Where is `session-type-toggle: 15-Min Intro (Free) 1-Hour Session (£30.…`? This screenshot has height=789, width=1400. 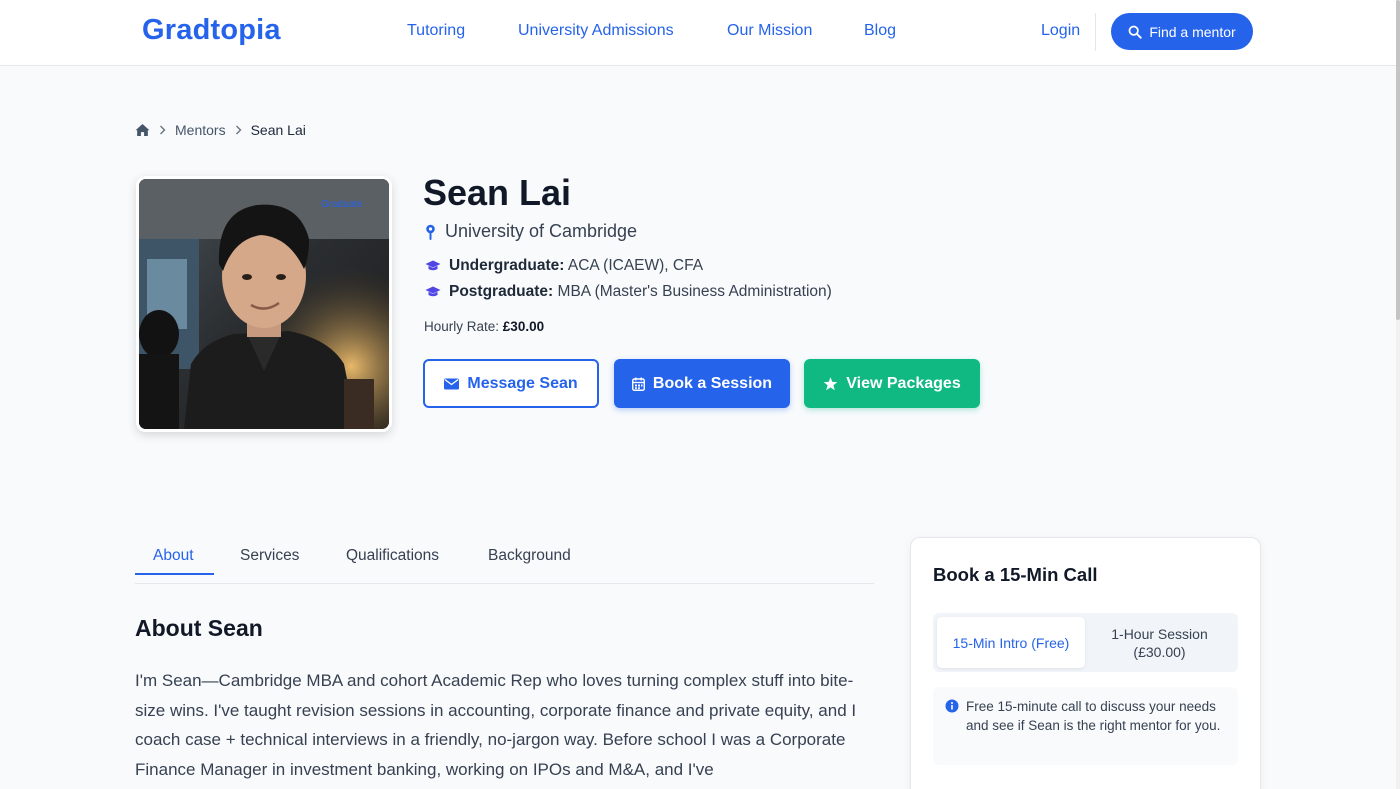 session-type-toggle: 15-Min Intro (Free) 1-Hour Session (£30.… is located at coordinates (1085, 642).